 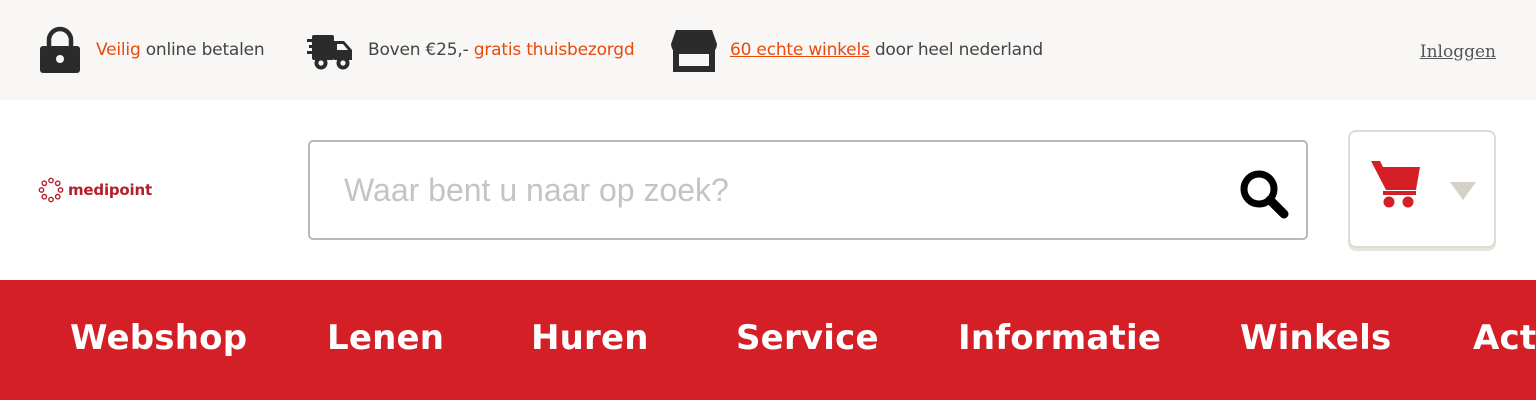 I want to click on usp-payment-text: Veilig online betalen, so click(x=180, y=50).